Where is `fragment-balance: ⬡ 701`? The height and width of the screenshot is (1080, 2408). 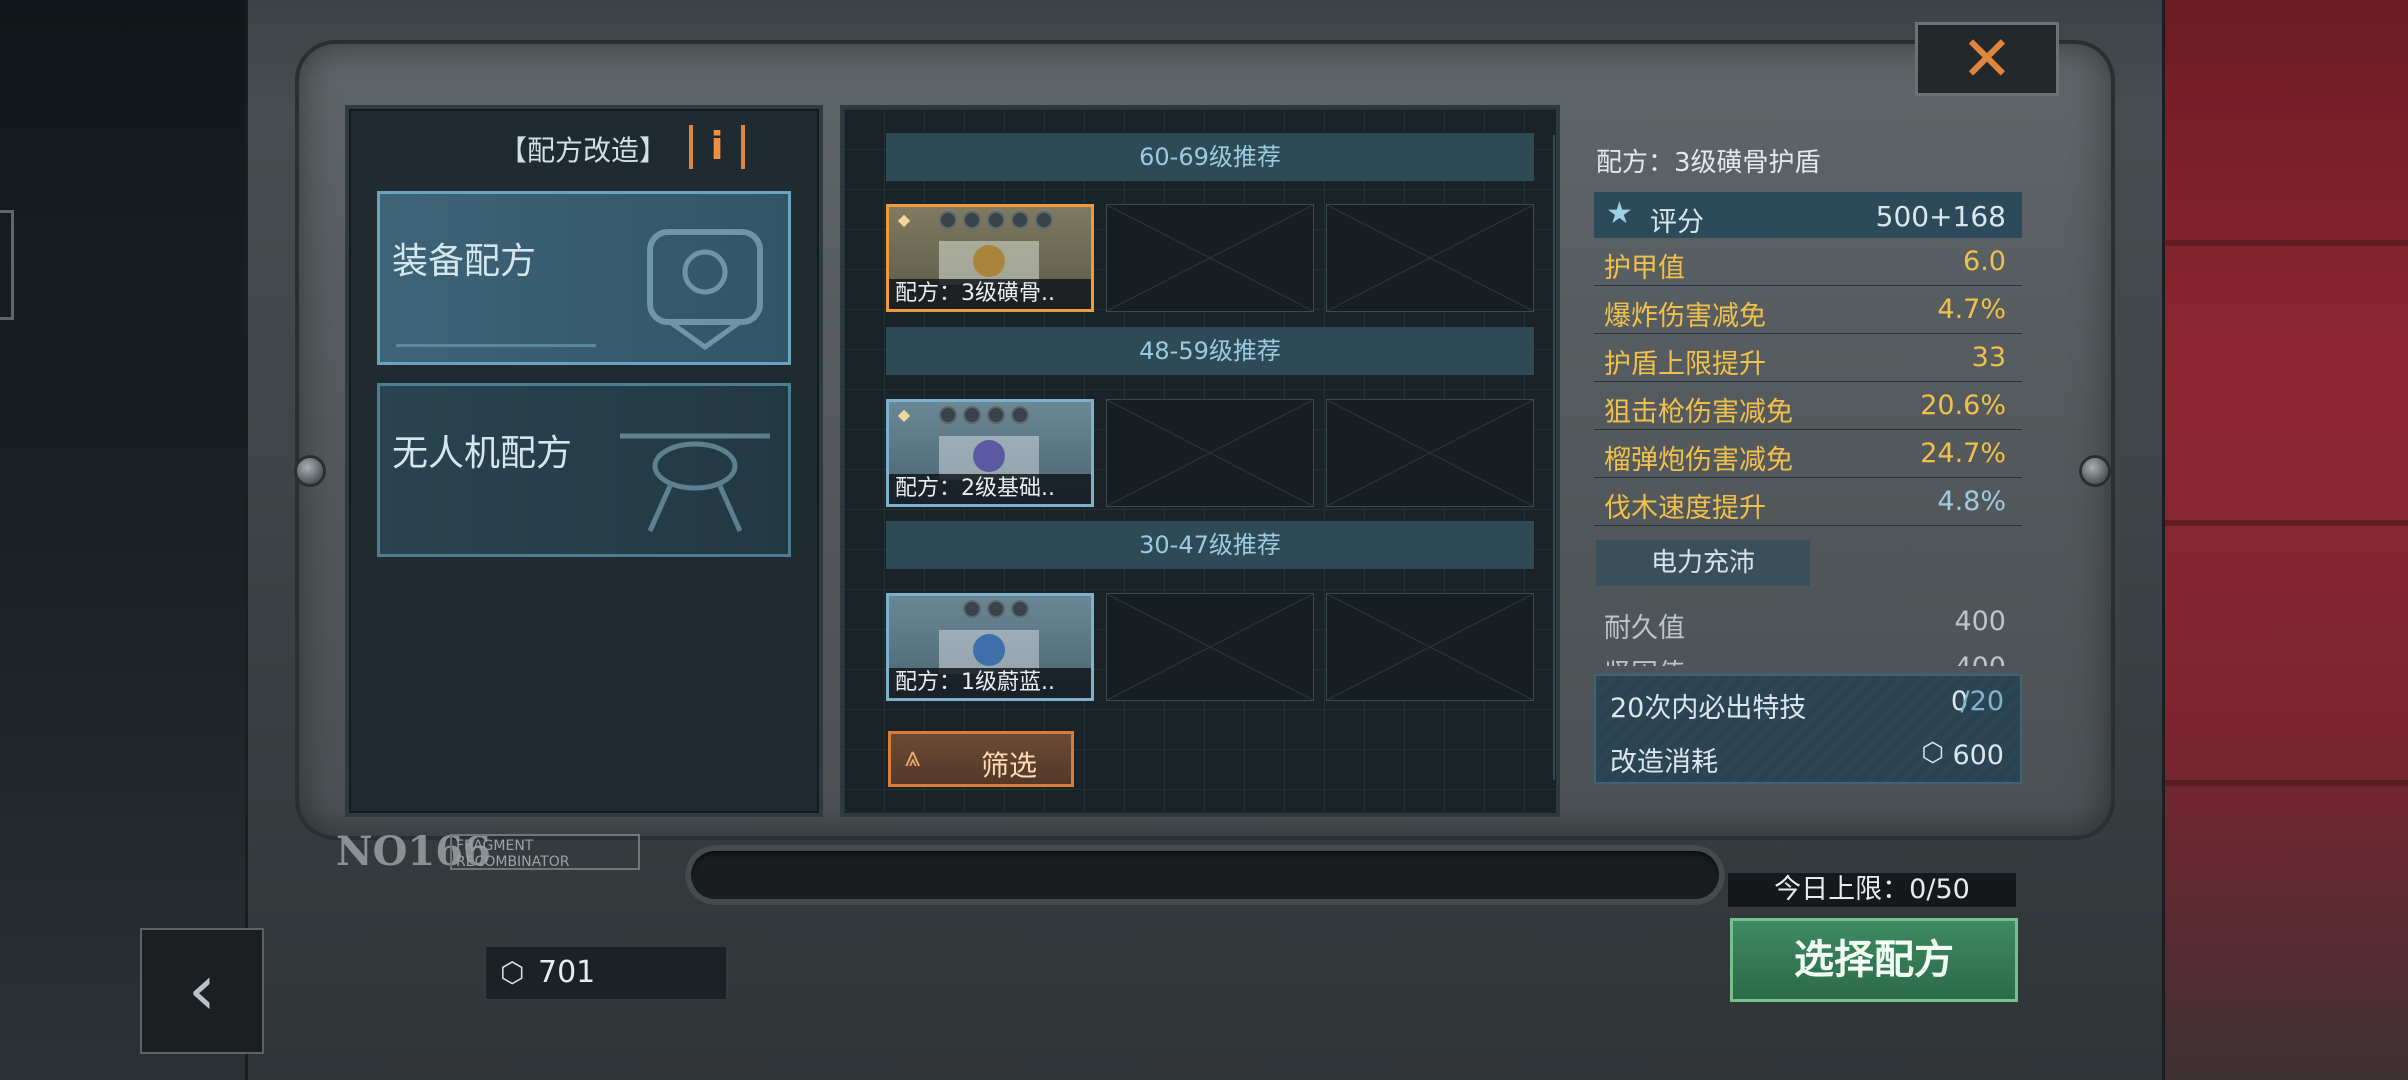 fragment-balance: ⬡ 701 is located at coordinates (606, 973).